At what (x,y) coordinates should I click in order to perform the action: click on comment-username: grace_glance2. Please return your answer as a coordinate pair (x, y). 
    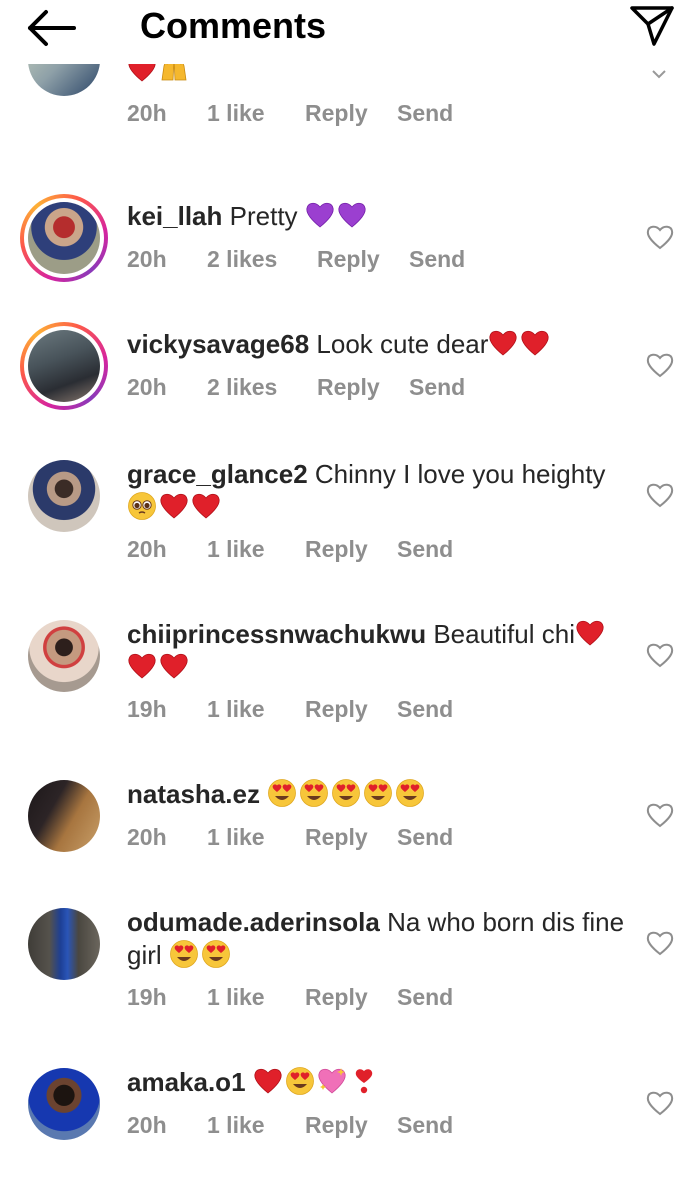
    Looking at the image, I should click on (217, 474).